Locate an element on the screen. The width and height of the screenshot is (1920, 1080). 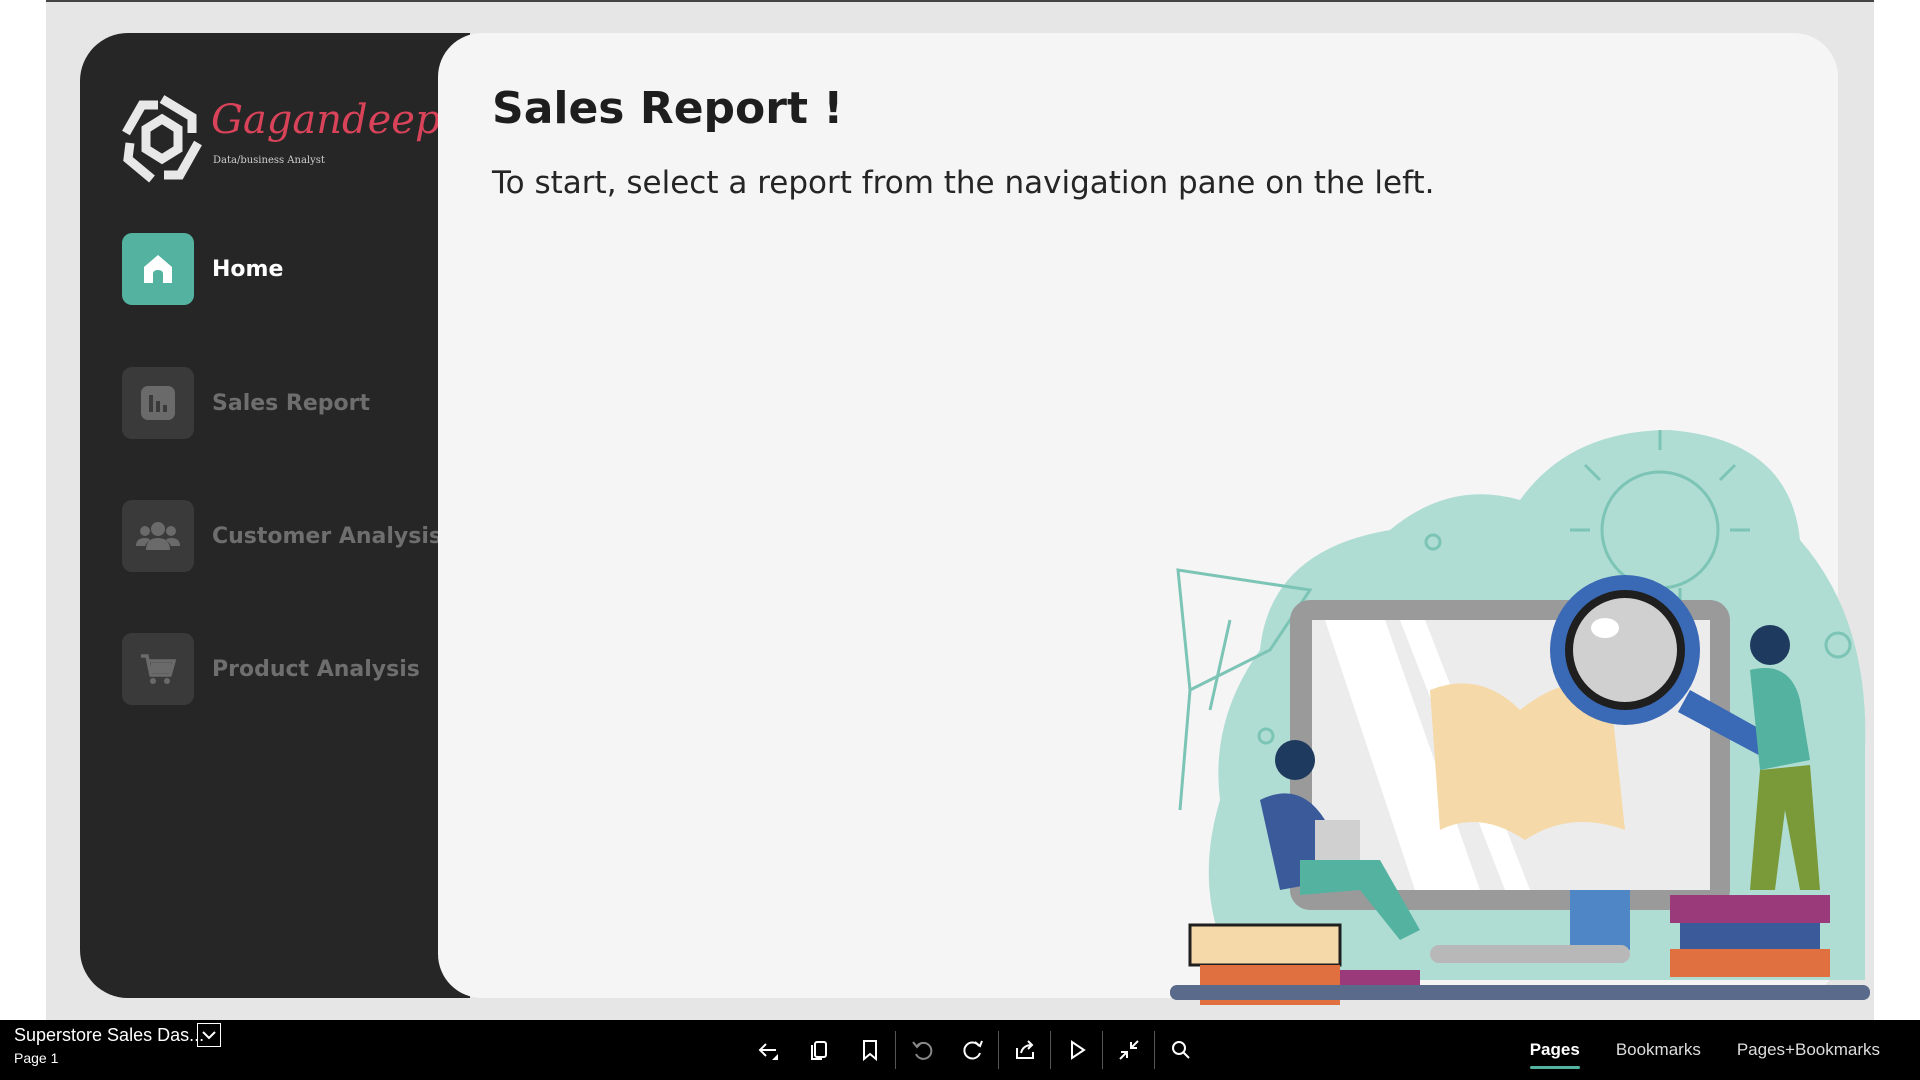
back-icon is located at coordinates (767, 1050).